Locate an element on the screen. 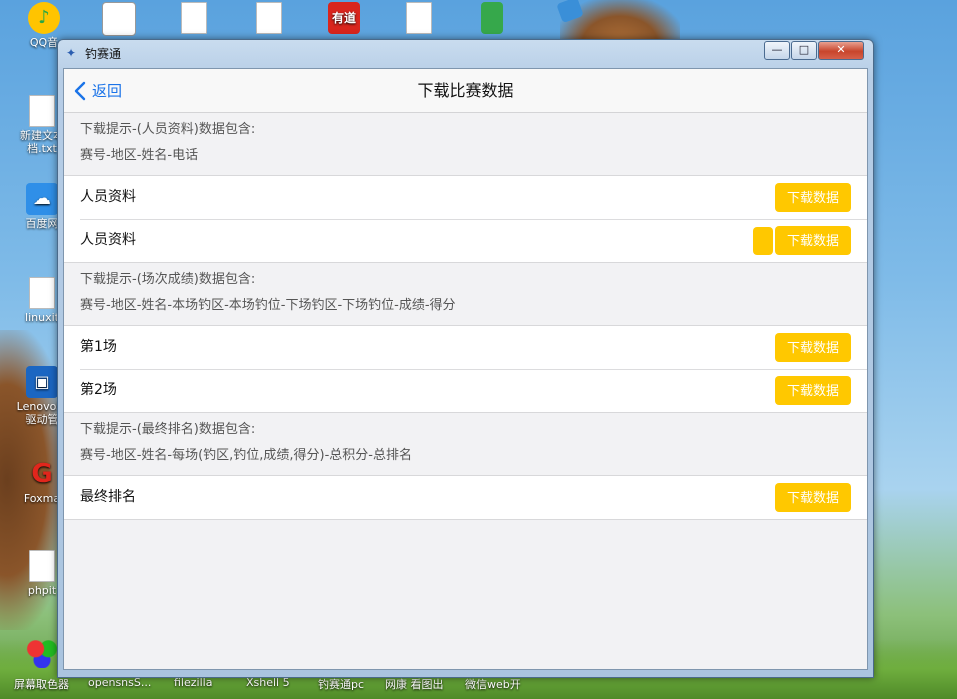 This screenshot has width=957, height=699. desktop-label-color-picker: 屏幕取色器 is located at coordinates (41, 684).